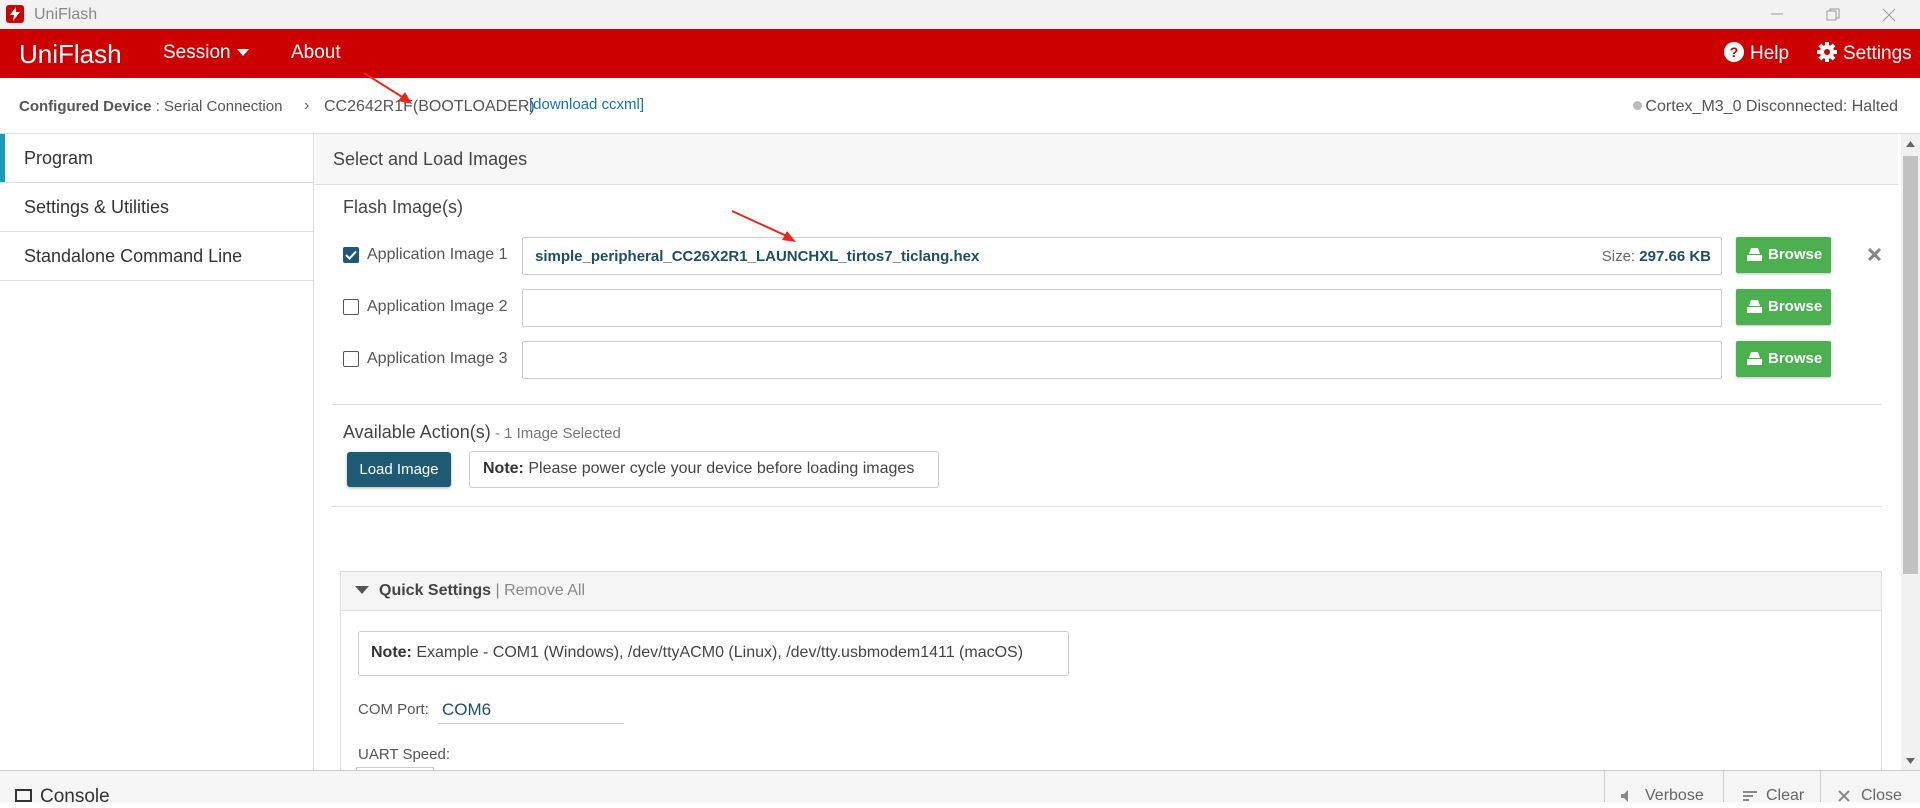 This screenshot has width=1920, height=808. What do you see at coordinates (1638, 105) in the screenshot?
I see `status-dot-icon` at bounding box center [1638, 105].